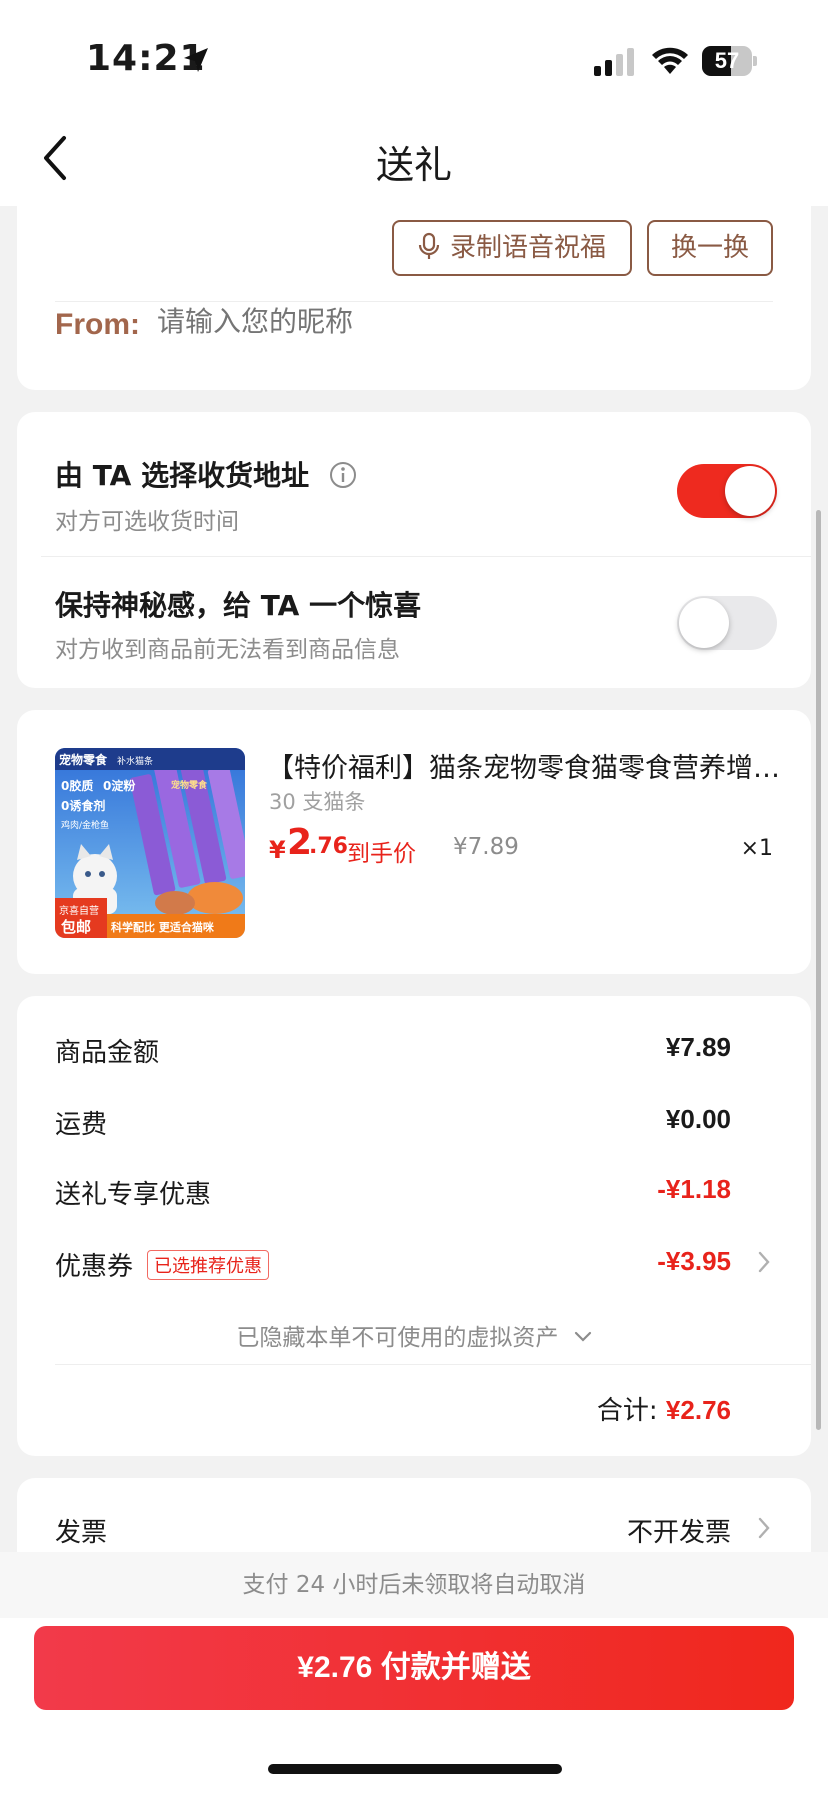 The height and width of the screenshot is (1796, 828). I want to click on info-icon, so click(343, 475).